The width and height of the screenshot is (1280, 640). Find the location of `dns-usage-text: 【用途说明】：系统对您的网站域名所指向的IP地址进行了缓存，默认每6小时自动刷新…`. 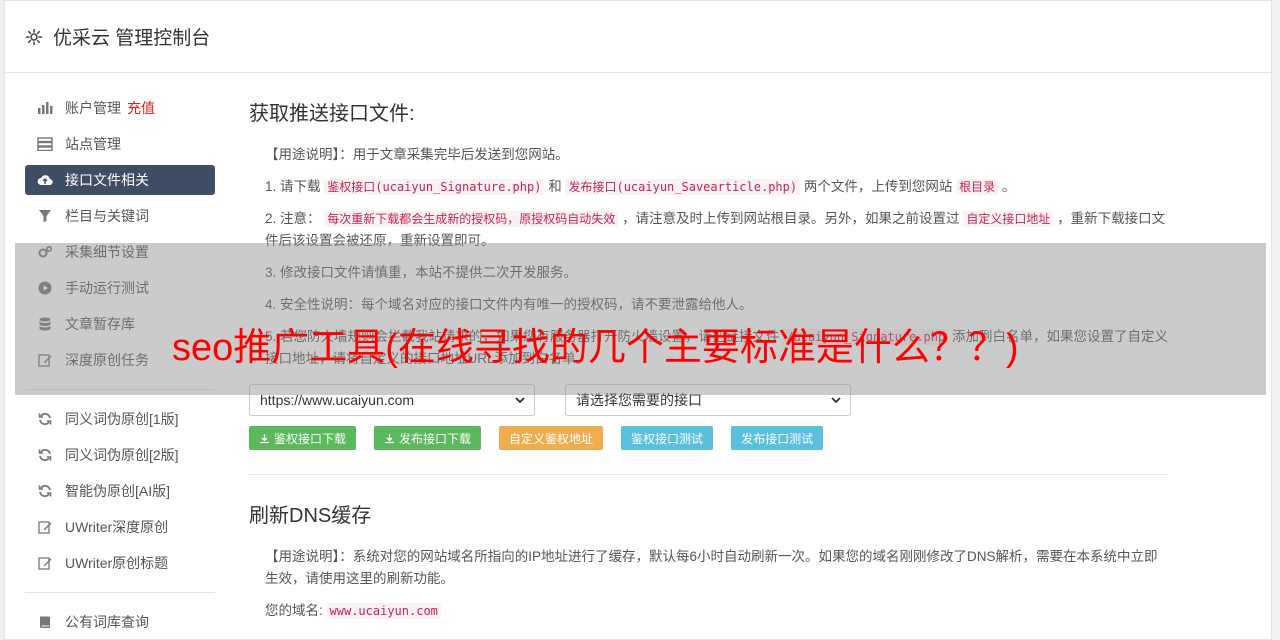

dns-usage-text: 【用途说明】：系统对您的网站域名所指向的IP地址进行了缓存，默认每6小时自动刷新… is located at coordinates (711, 567).